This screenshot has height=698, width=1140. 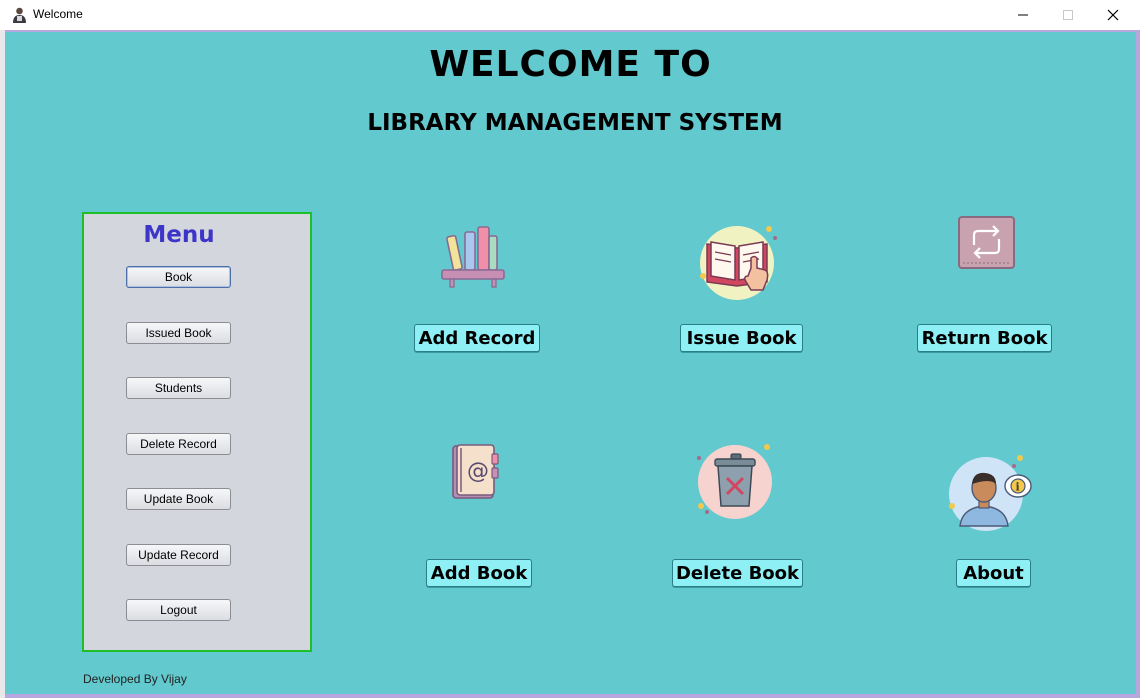 I want to click on close-button, so click(x=1113, y=15).